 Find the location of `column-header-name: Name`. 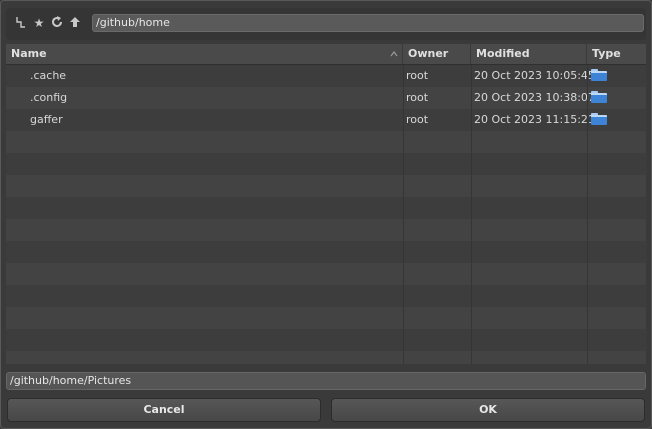

column-header-name: Name is located at coordinates (204, 54).